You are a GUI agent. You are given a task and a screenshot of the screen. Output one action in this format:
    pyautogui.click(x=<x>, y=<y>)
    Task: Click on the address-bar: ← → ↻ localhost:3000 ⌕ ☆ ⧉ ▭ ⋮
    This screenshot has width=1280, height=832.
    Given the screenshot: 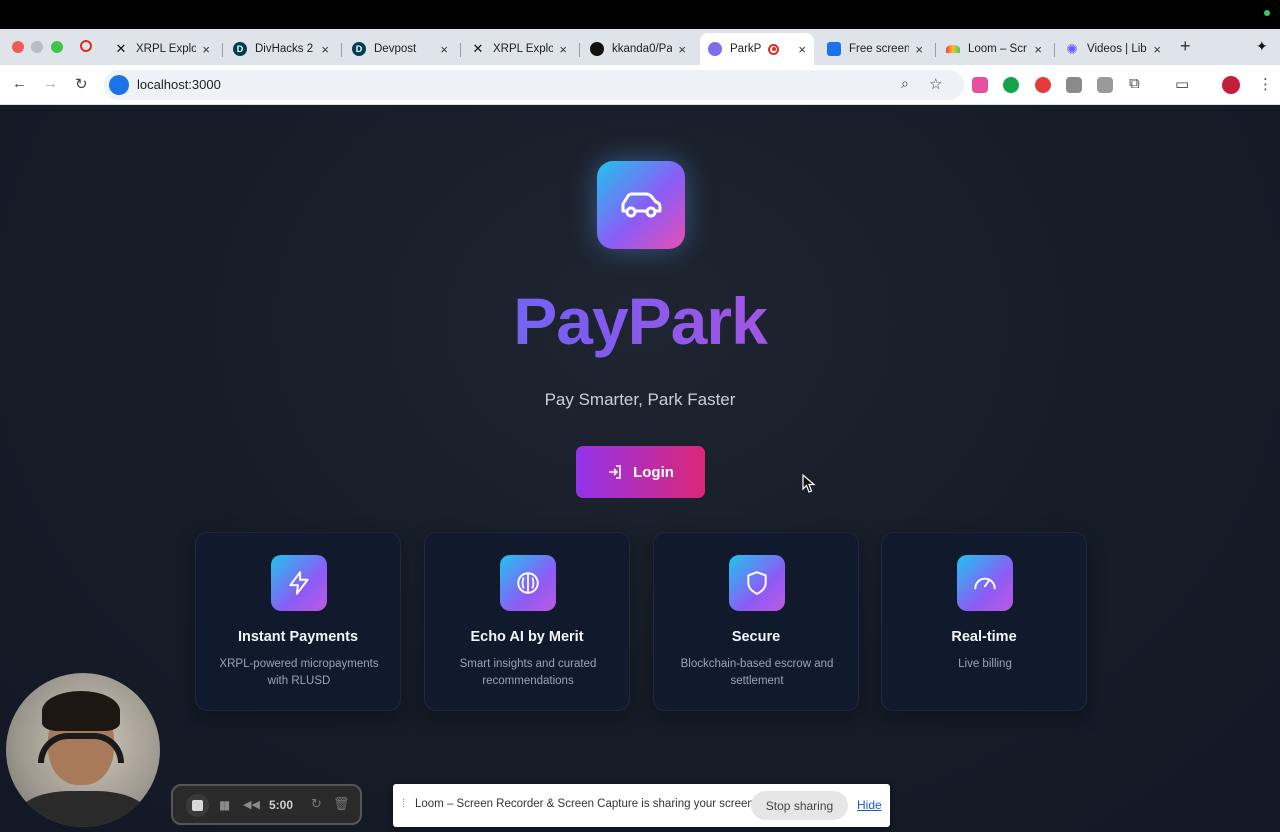 What is the action you would take?
    pyautogui.click(x=640, y=85)
    